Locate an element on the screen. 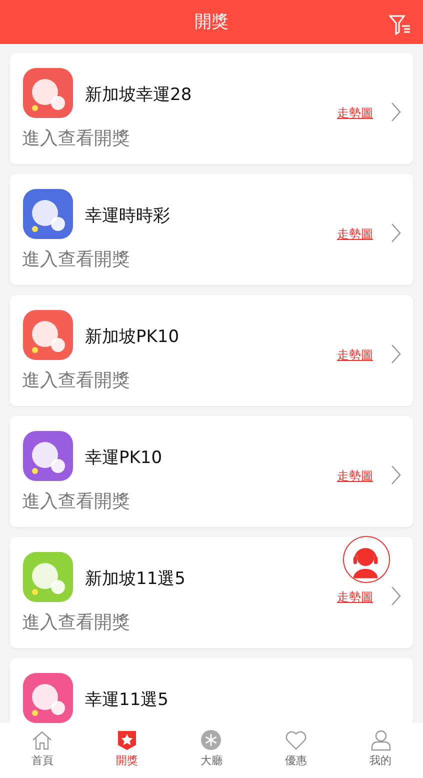  tab-bar-item: 首頁 is located at coordinates (42, 750).